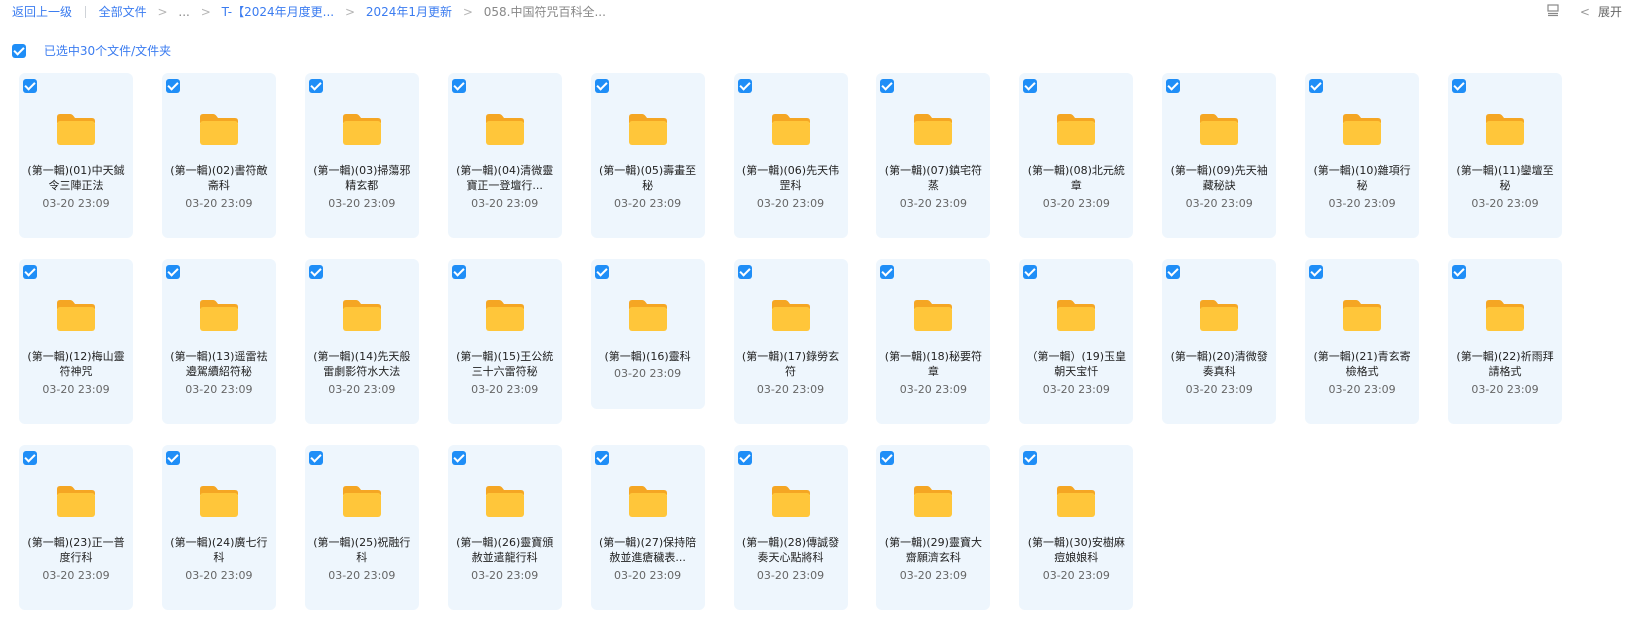  What do you see at coordinates (647, 155) in the screenshot?
I see `folder-card: (第一輯)(05)壽畫至秘 03-20 23:09` at bounding box center [647, 155].